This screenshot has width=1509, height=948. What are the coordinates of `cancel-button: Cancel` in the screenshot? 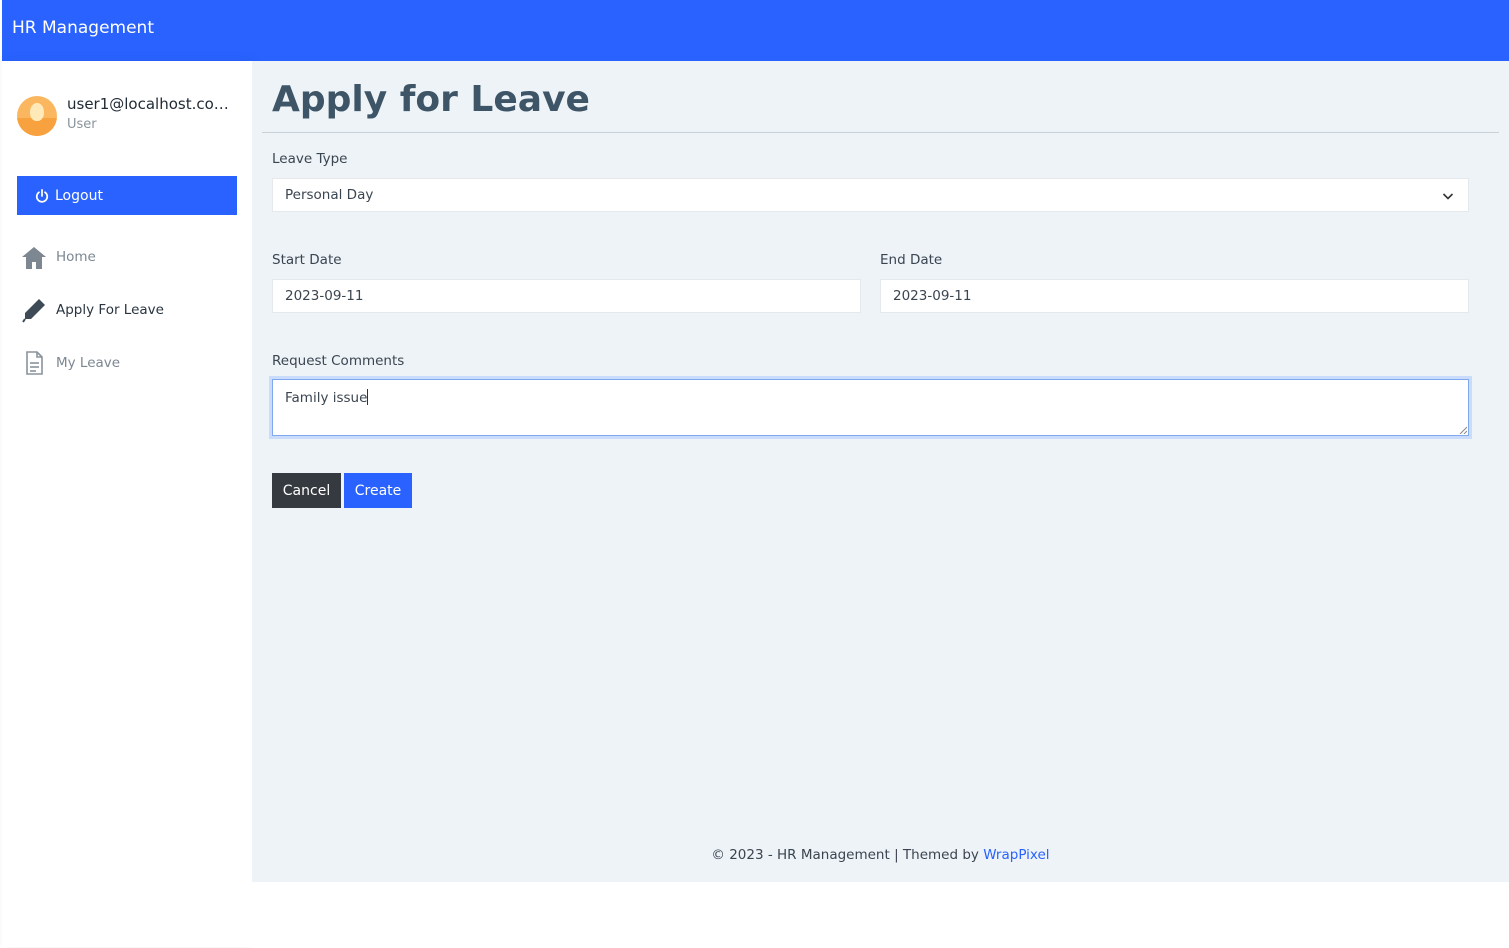 It's located at (306, 490).